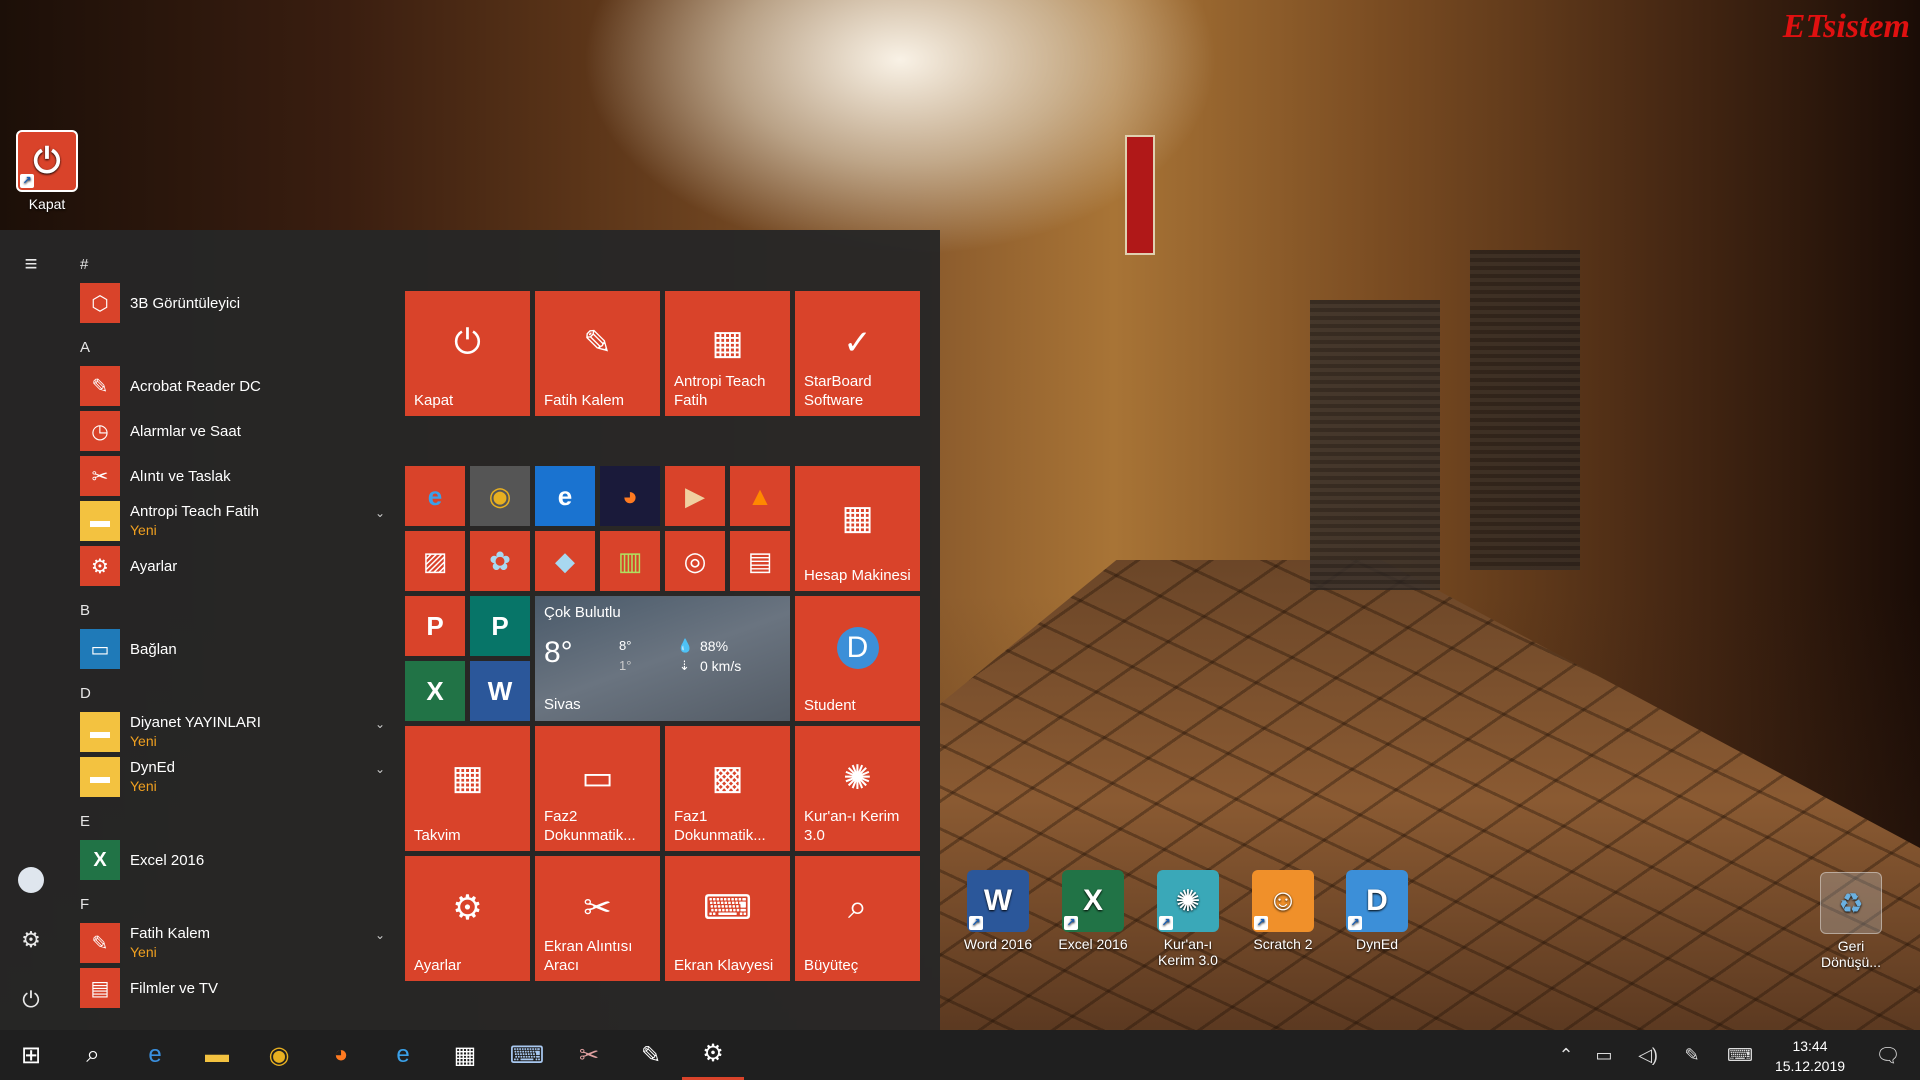 The image size is (1920, 1080). I want to click on desktop-icon-excel: X ↗ Excel 2016, so click(1093, 911).